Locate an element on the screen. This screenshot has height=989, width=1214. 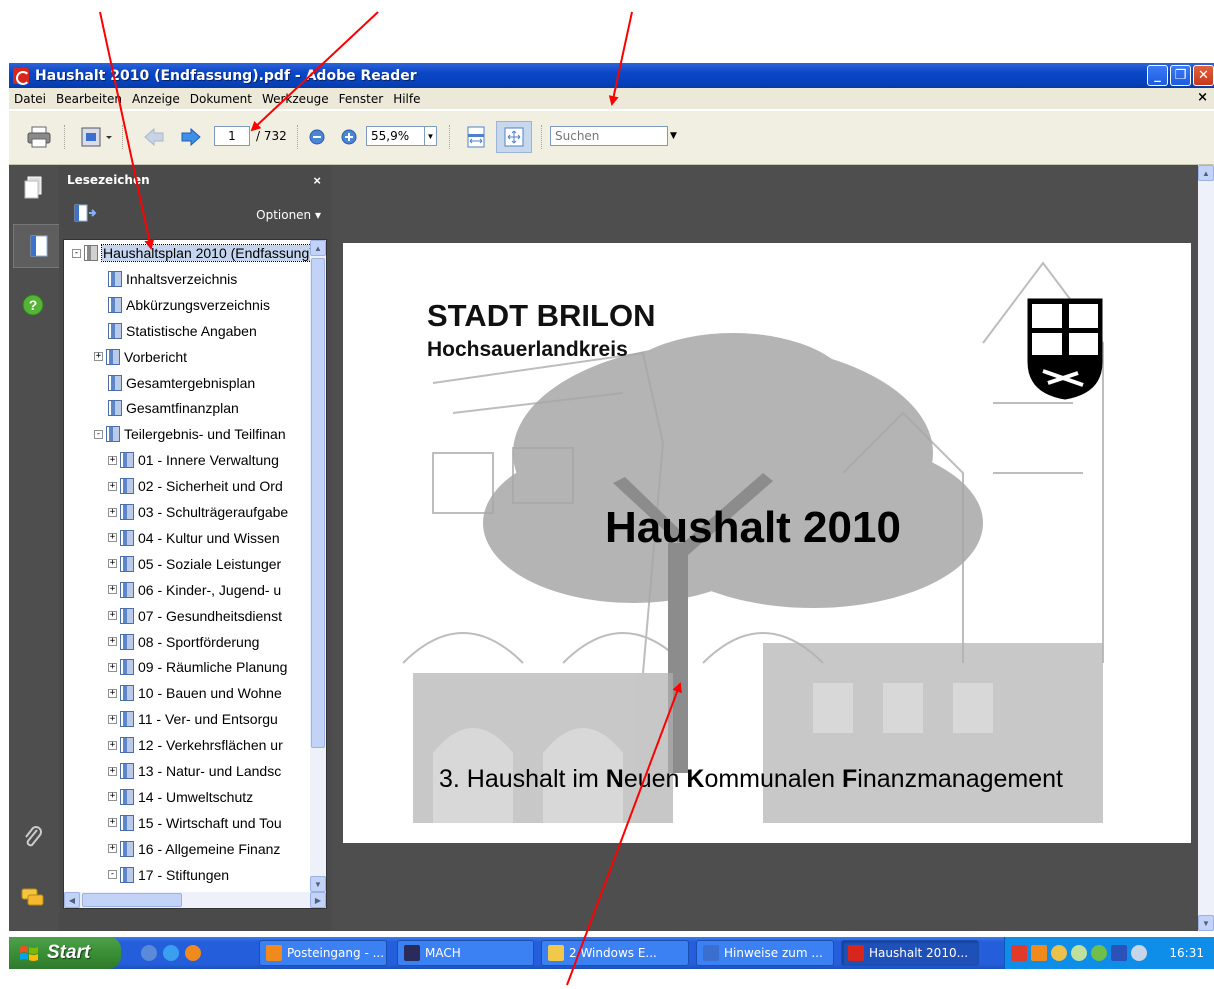
page-number-input is located at coordinates (232, 136).